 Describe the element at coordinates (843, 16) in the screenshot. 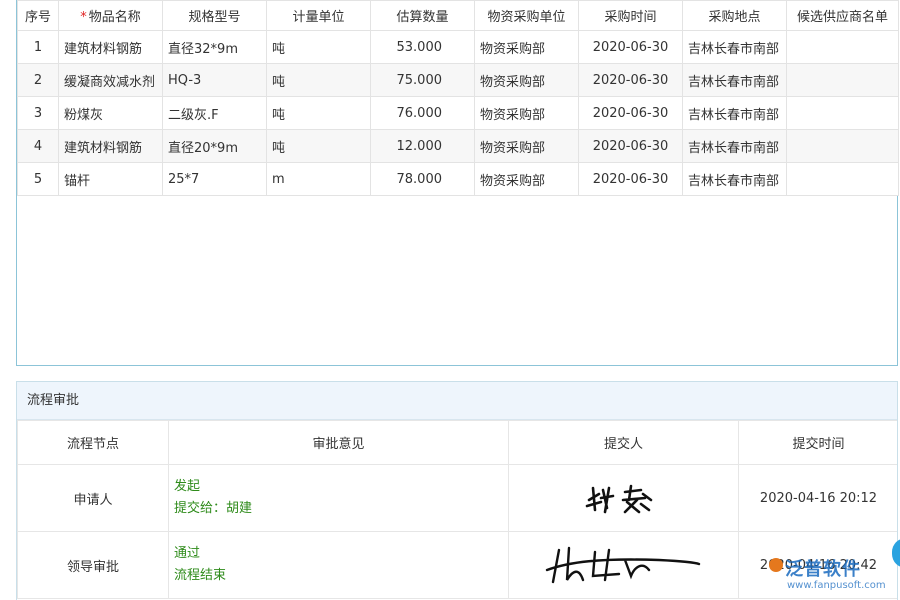

I see `col-header-supplier: 候选供应商名单` at that location.